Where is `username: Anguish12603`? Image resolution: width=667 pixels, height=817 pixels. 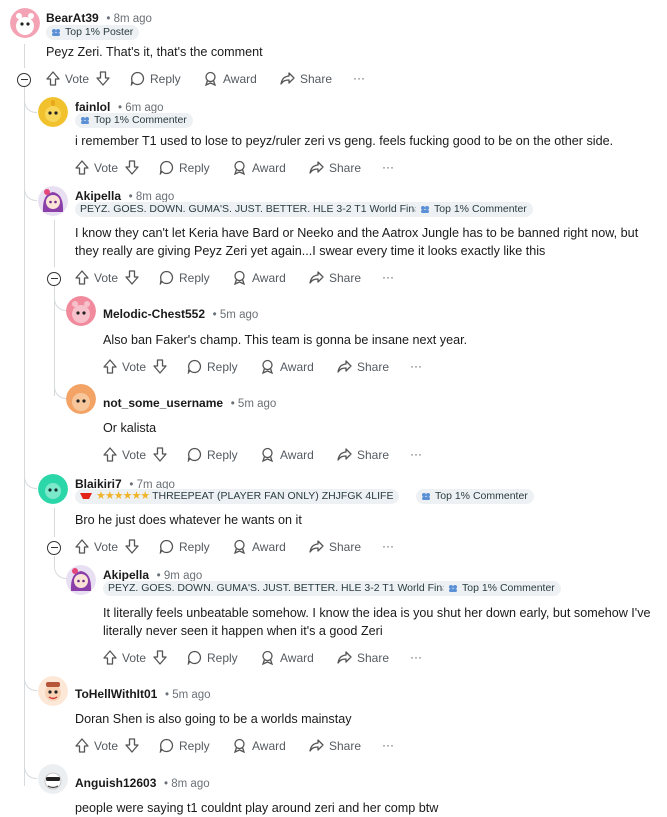
username: Anguish12603 is located at coordinates (115, 783).